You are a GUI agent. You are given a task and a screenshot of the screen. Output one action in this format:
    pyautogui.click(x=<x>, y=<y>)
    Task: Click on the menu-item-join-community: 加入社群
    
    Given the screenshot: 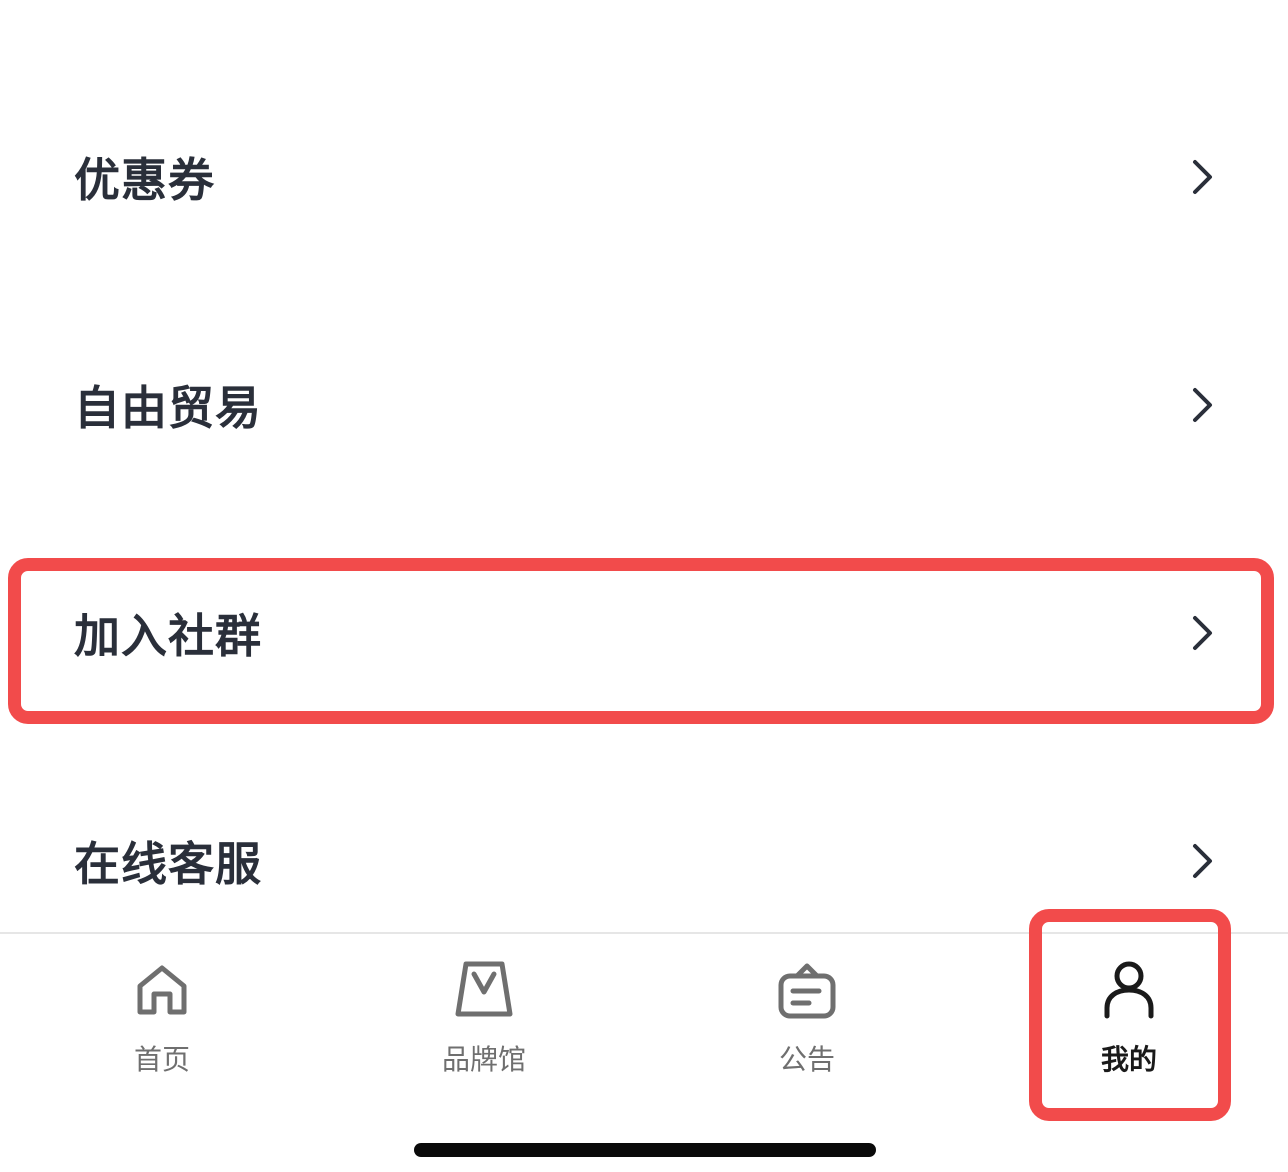 What is the action you would take?
    pyautogui.click(x=644, y=633)
    